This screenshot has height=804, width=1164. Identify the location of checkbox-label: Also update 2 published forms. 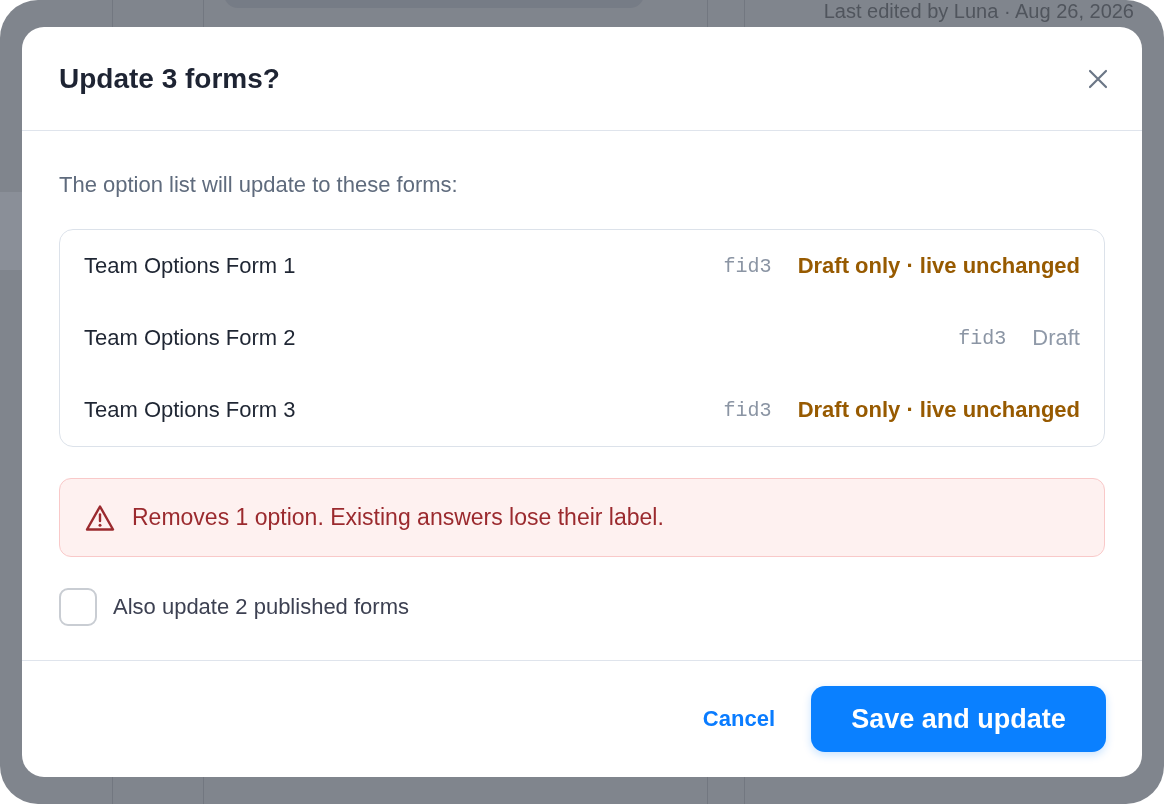
(261, 607).